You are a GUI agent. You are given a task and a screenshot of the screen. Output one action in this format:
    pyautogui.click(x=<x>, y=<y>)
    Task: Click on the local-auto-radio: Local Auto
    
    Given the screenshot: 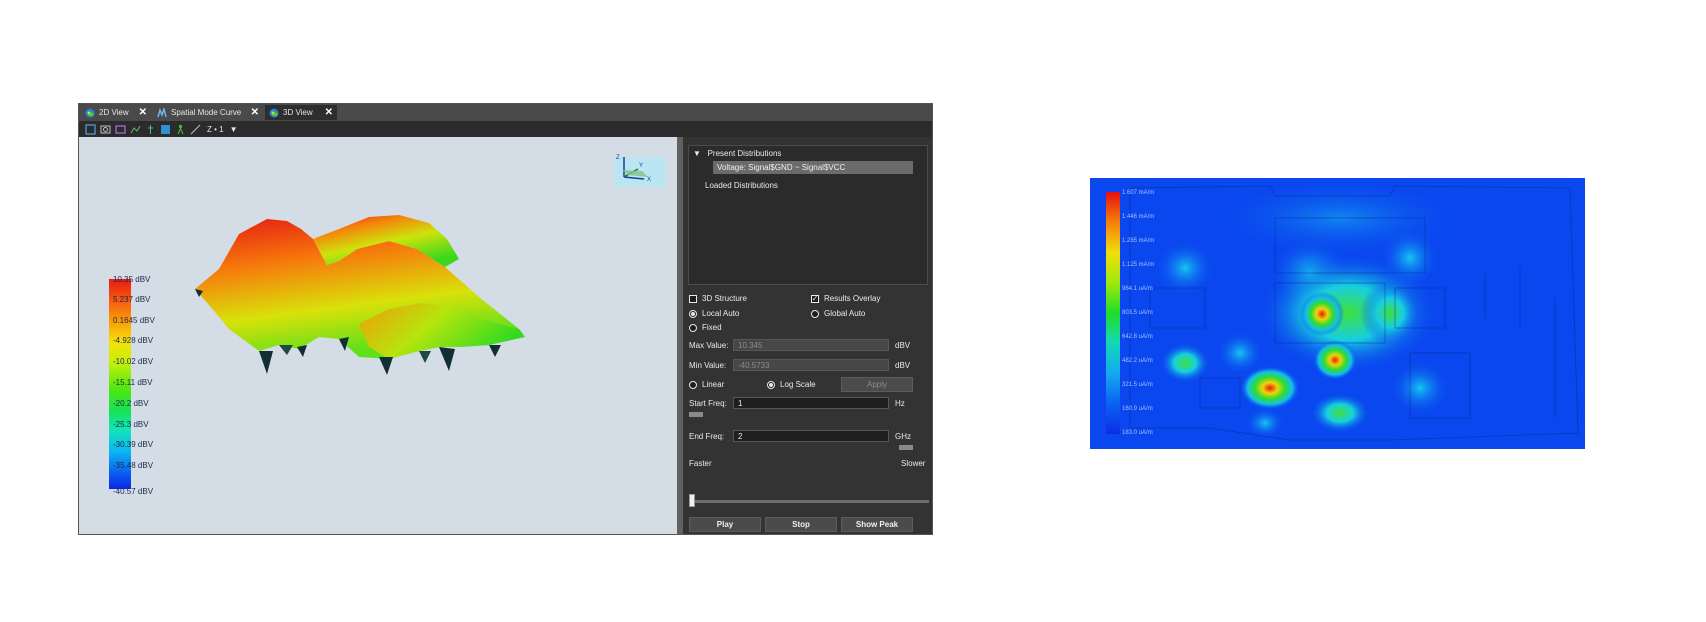 What is the action you would take?
    pyautogui.click(x=714, y=313)
    